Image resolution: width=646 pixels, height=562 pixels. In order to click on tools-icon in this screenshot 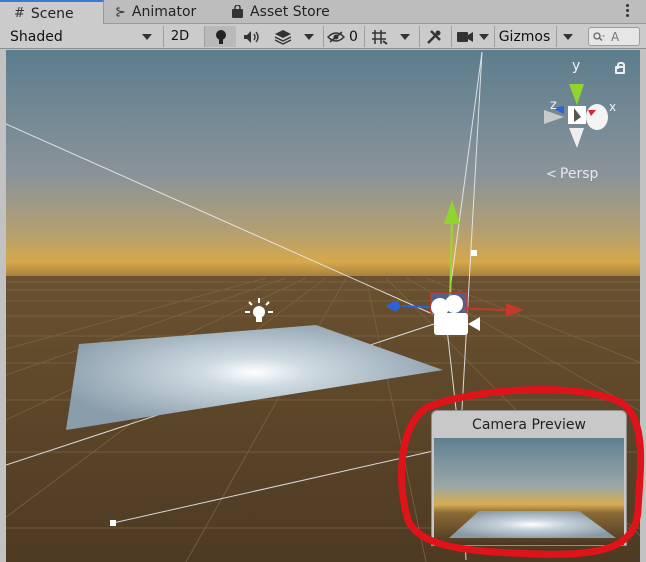, I will do `click(433, 36)`.